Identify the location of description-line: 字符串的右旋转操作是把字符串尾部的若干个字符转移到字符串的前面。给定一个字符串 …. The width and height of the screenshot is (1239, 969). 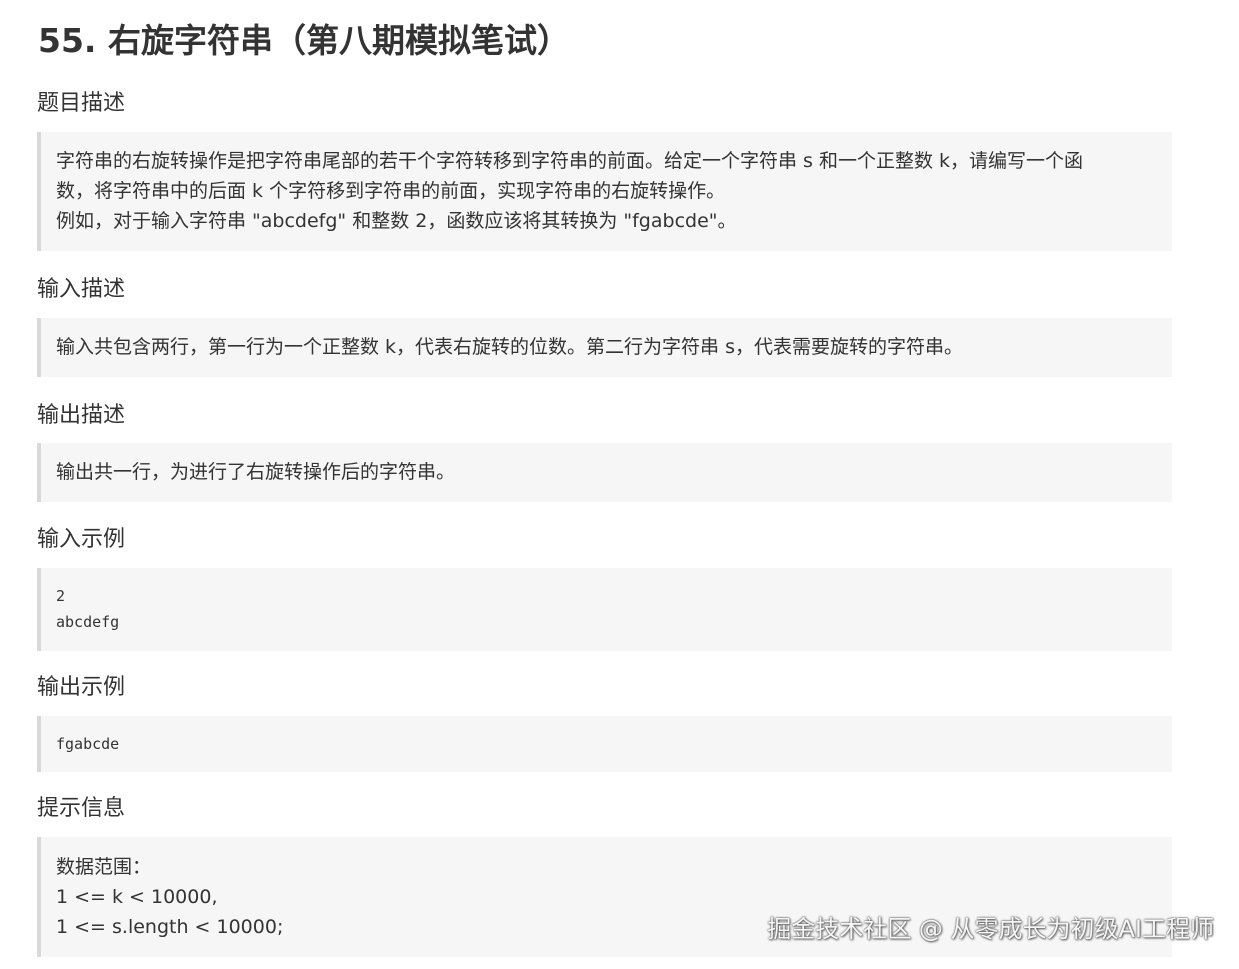
(570, 161).